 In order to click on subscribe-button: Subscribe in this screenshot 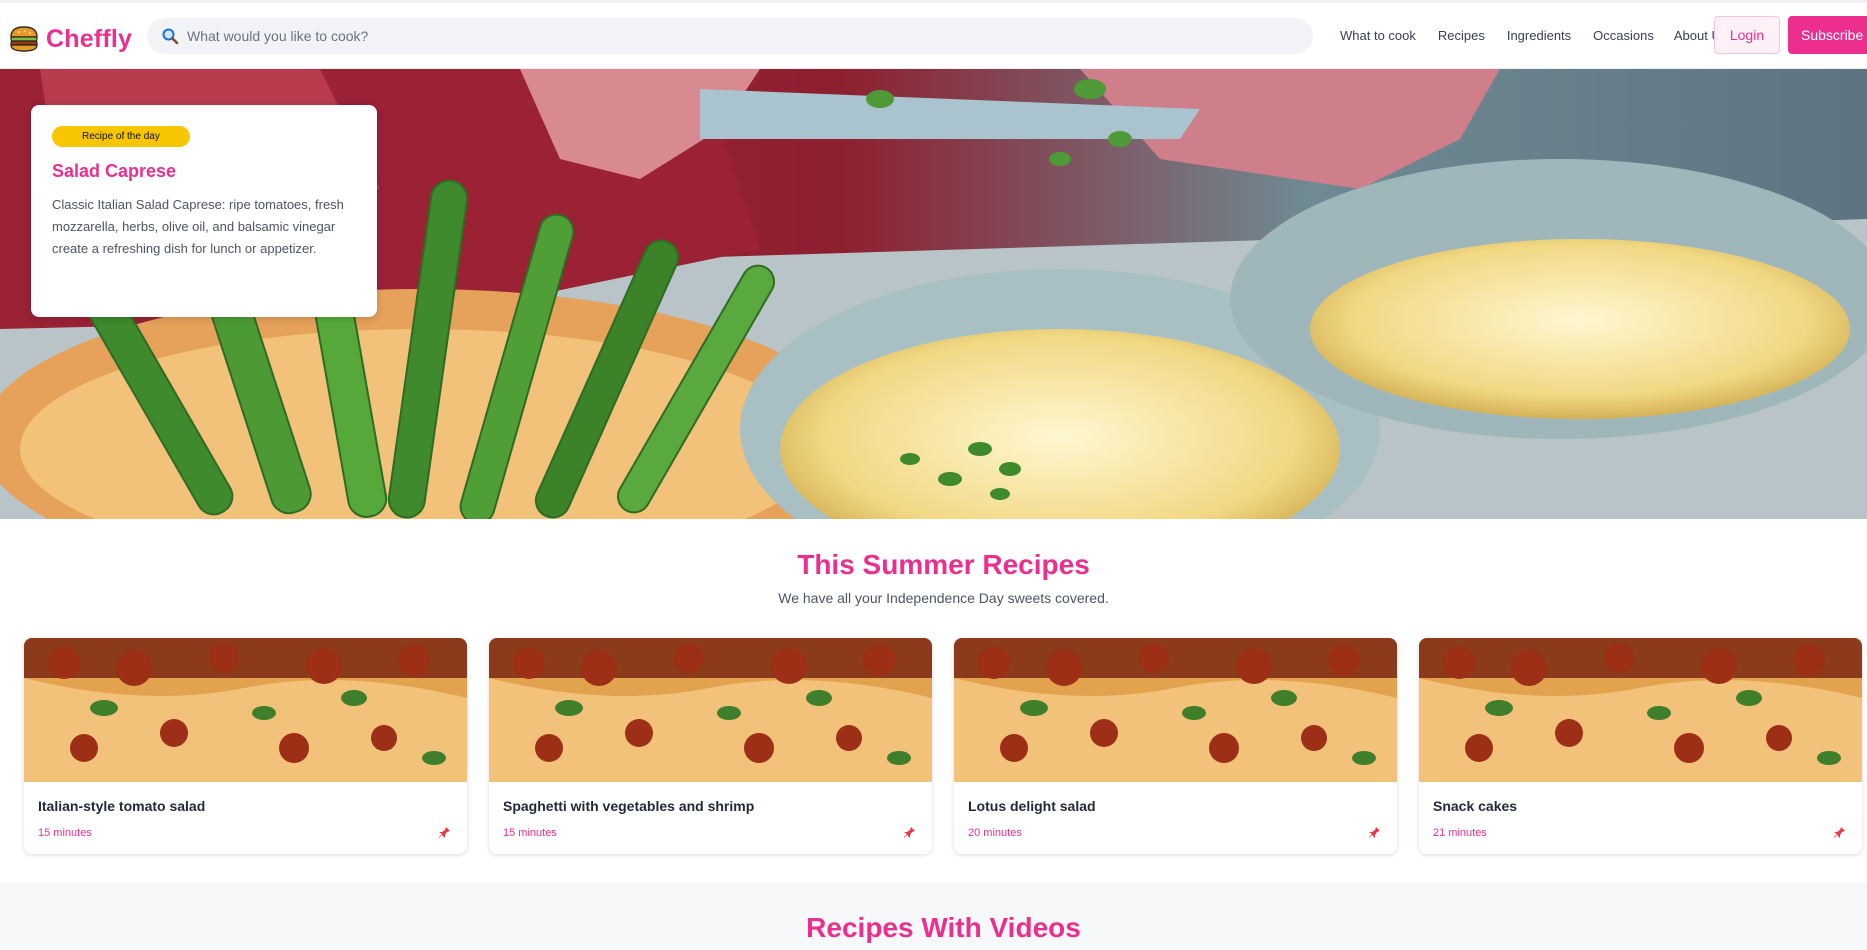, I will do `click(1827, 35)`.